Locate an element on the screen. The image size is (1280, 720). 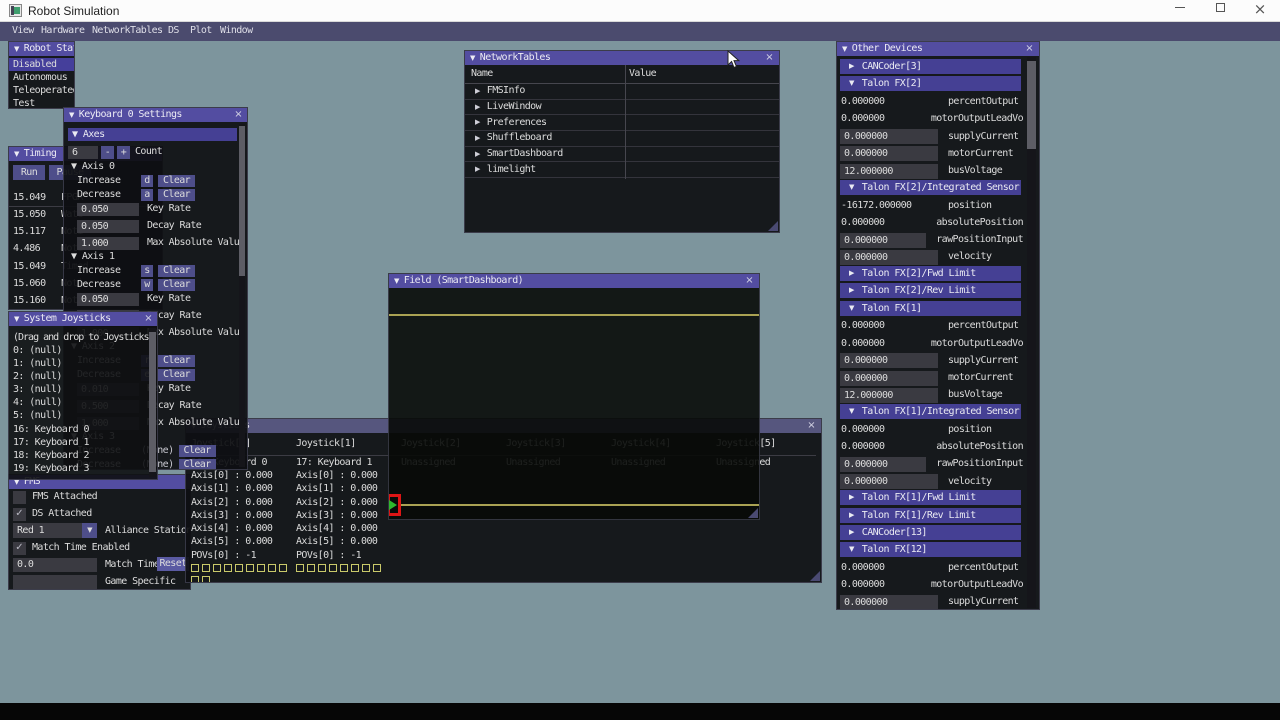
system-joystick-item: 5: (null) is located at coordinates (83, 415).